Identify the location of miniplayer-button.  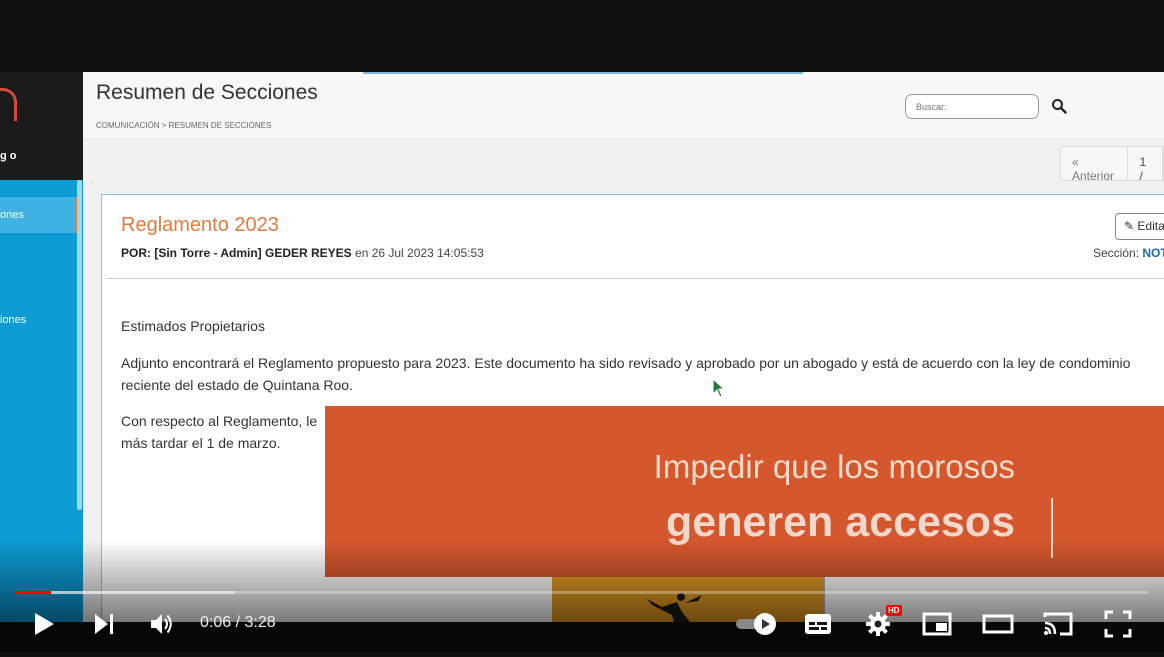
(937, 624).